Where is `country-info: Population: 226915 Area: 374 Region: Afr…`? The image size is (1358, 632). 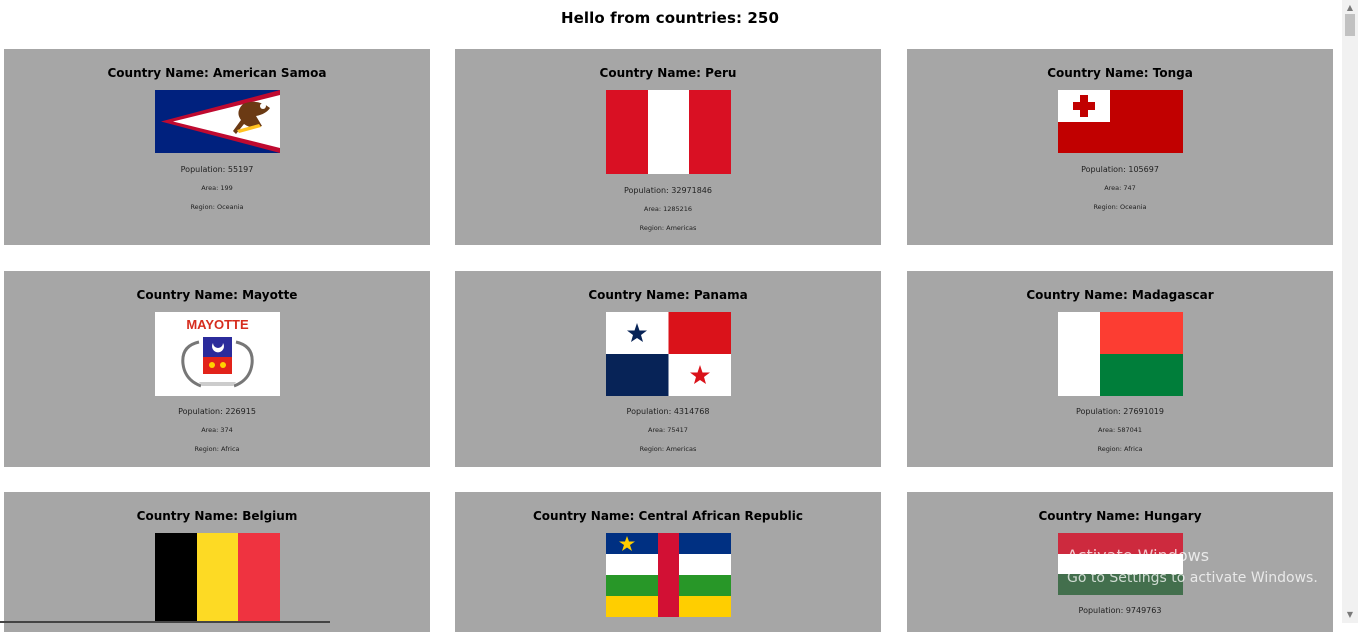 country-info: Population: 226915 Area: 374 Region: Afr… is located at coordinates (217, 430).